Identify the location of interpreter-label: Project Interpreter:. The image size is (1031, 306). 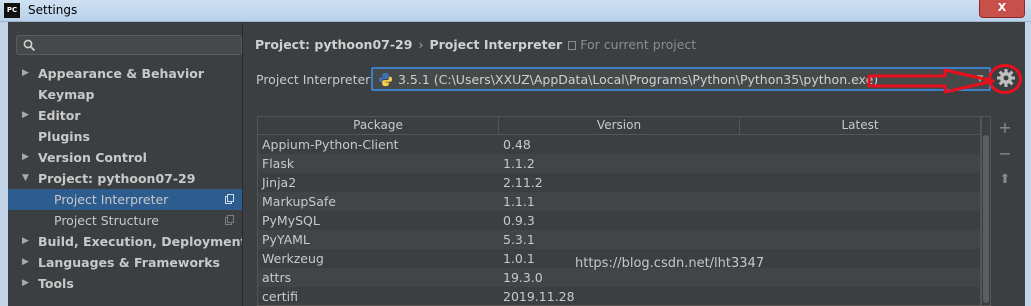
(315, 79).